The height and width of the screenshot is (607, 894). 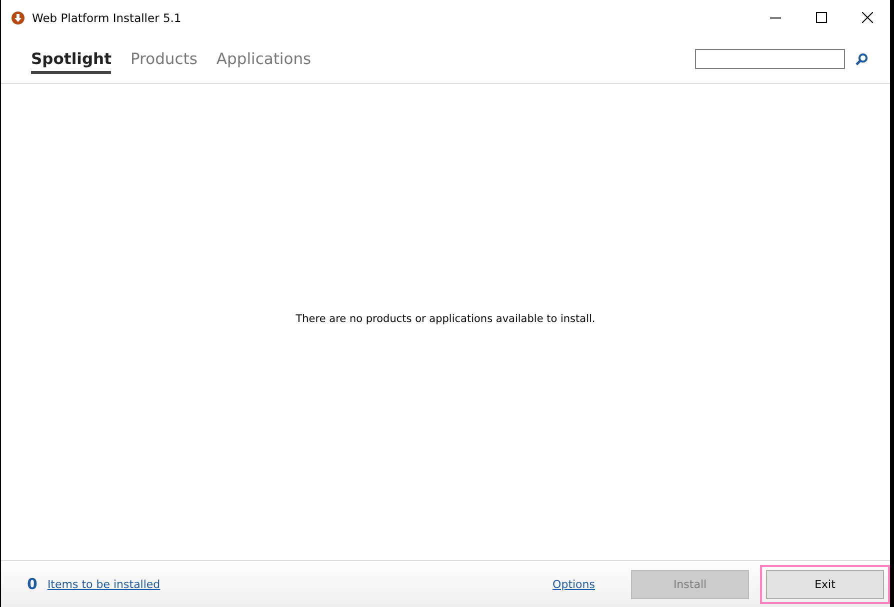 What do you see at coordinates (32, 584) in the screenshot?
I see `item-count: 0` at bounding box center [32, 584].